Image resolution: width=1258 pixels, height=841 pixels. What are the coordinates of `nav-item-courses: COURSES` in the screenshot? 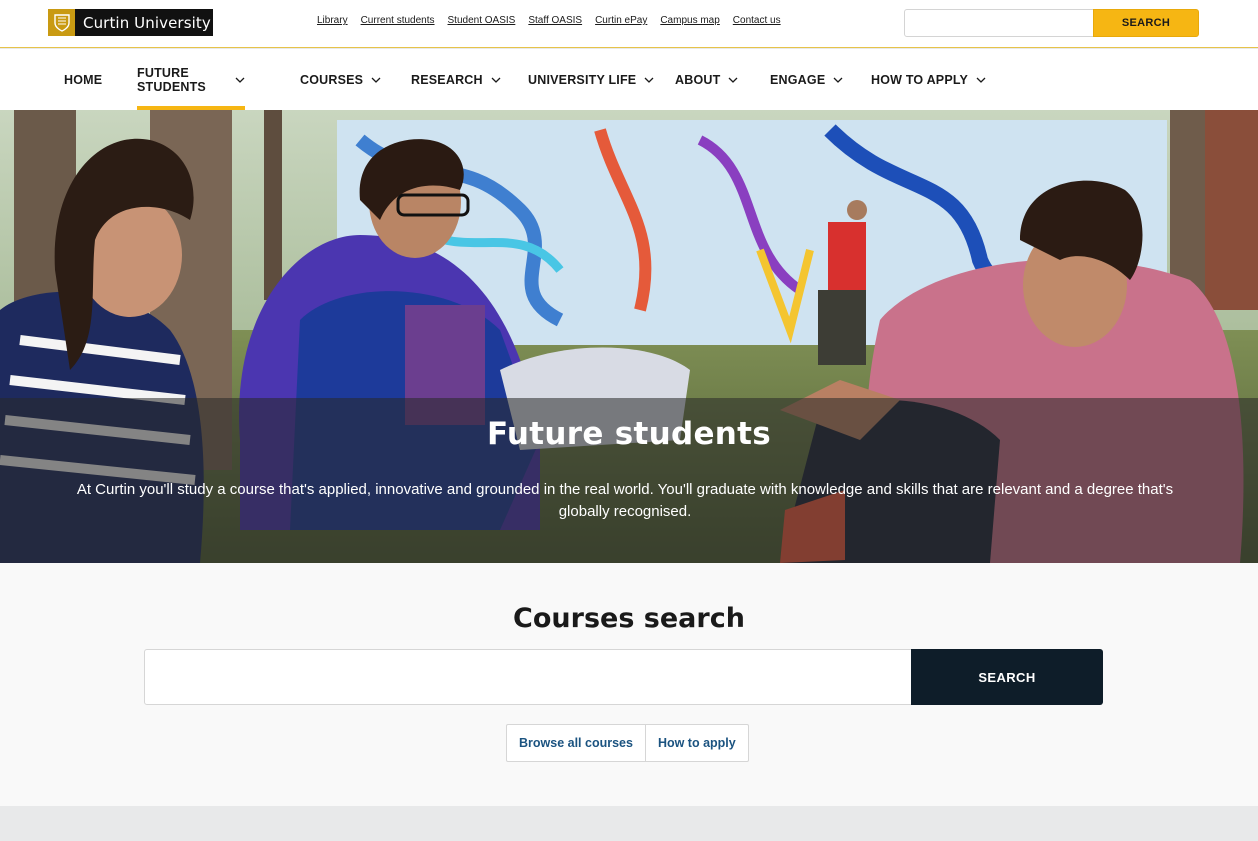 It's located at (340, 79).